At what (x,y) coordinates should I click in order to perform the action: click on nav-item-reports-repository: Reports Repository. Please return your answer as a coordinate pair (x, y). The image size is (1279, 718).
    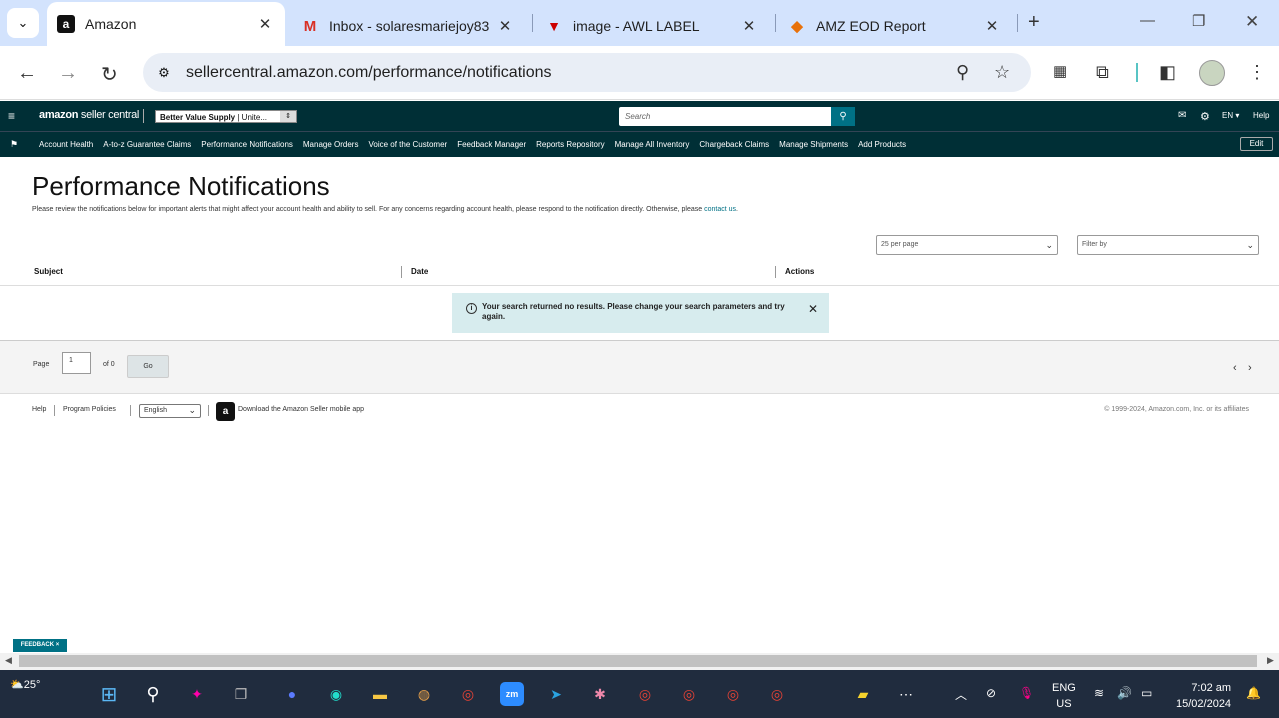
    Looking at the image, I should click on (570, 144).